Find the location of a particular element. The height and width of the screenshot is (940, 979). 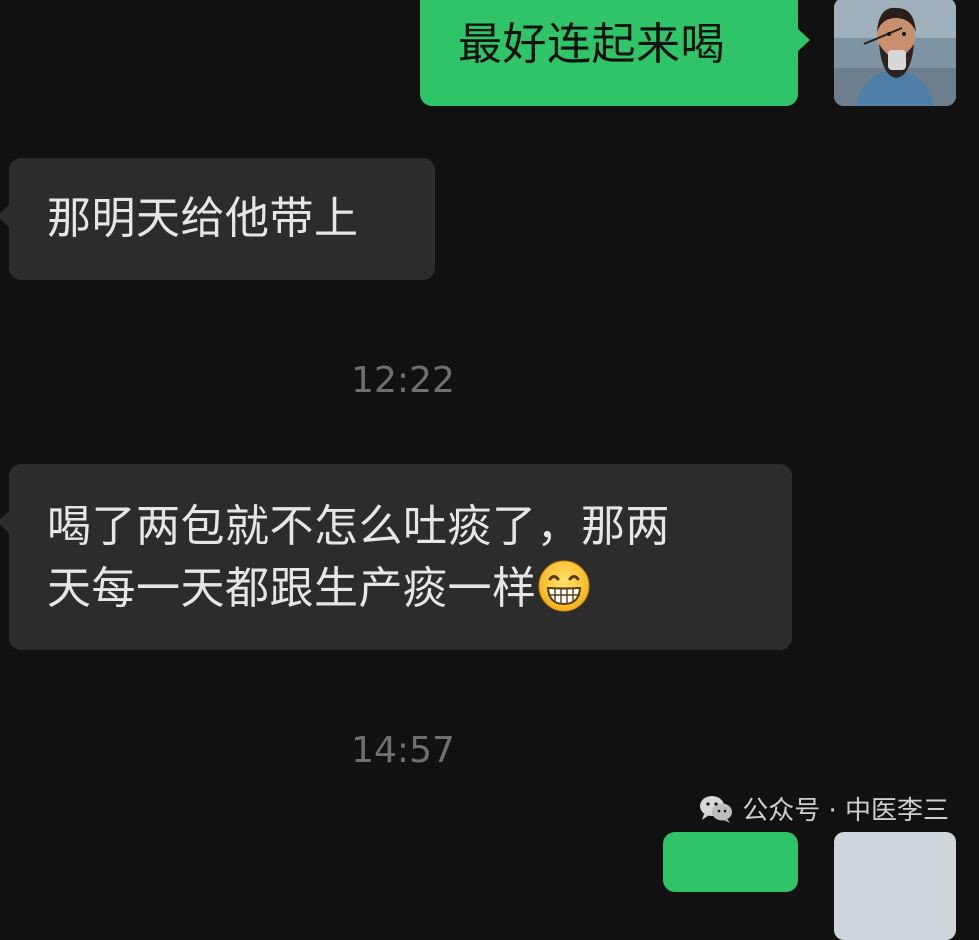

avatar-photo is located at coordinates (895, 53).